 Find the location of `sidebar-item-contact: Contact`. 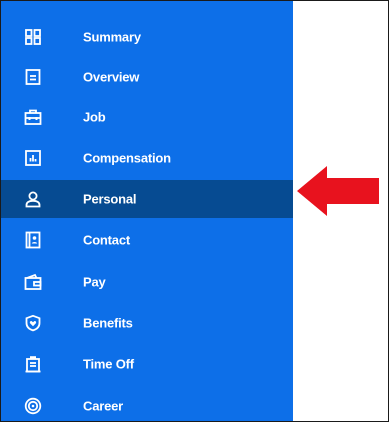

sidebar-item-contact: Contact is located at coordinates (147, 240).